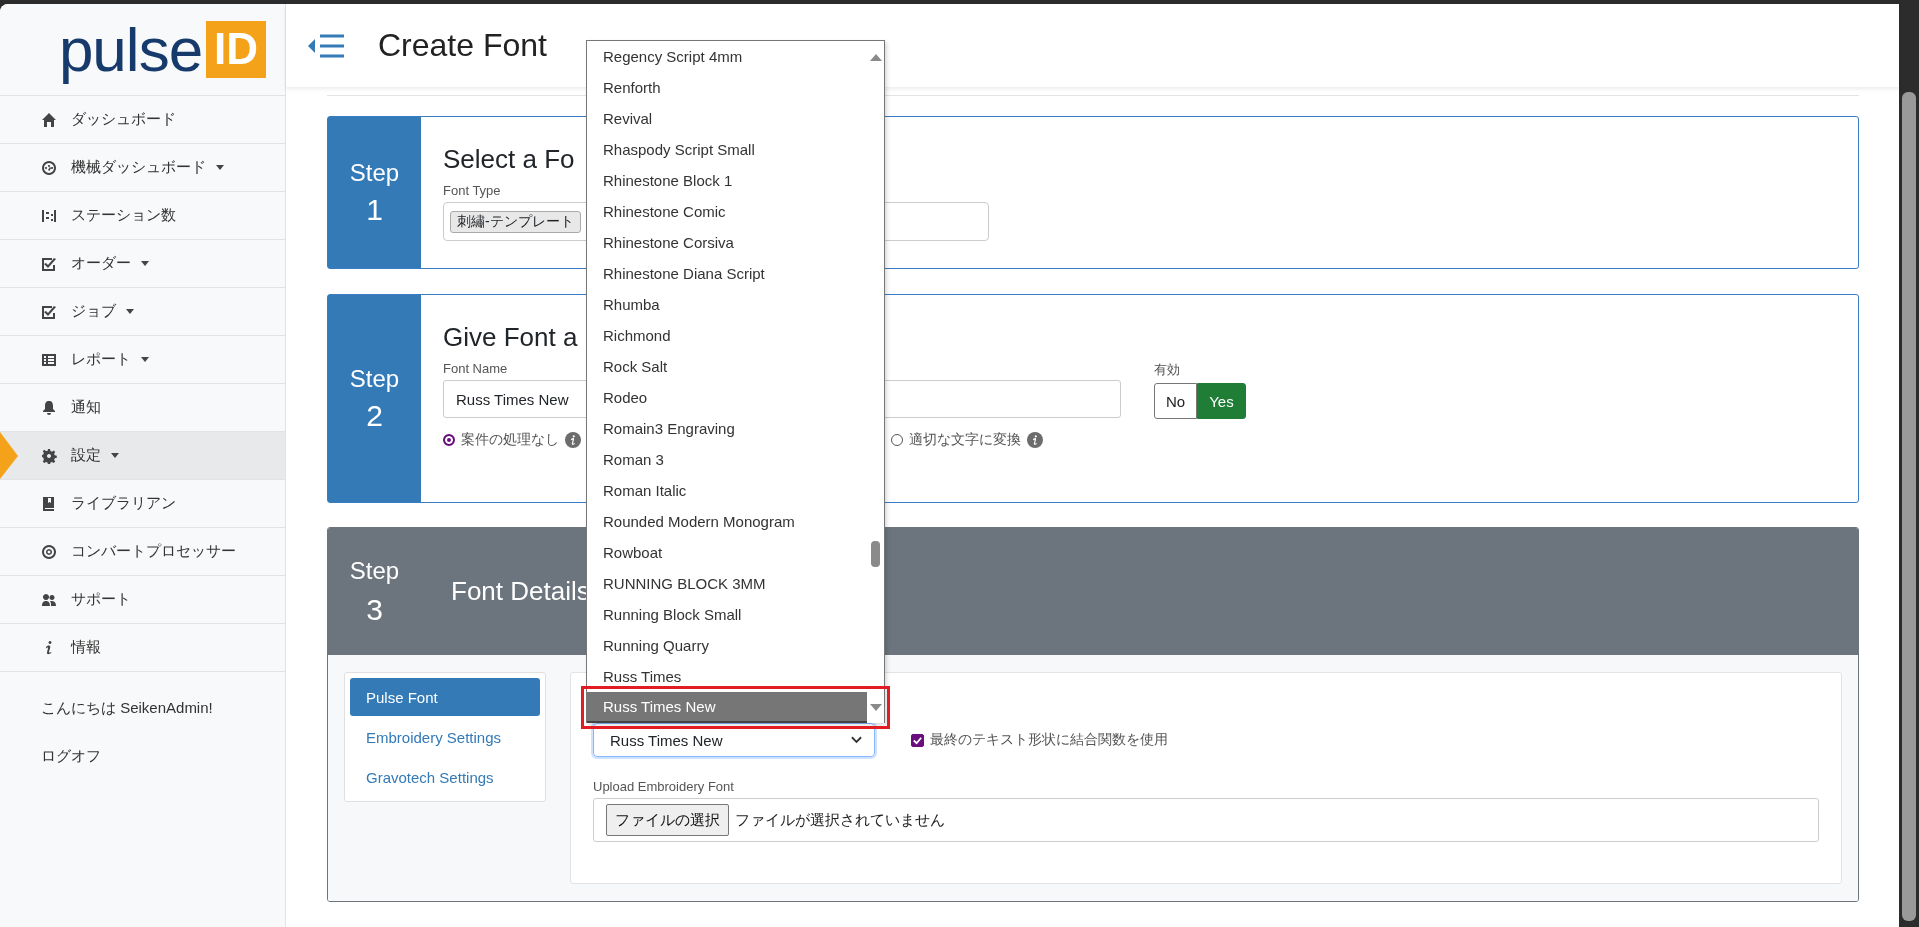 The height and width of the screenshot is (927, 1919). What do you see at coordinates (1167, 370) in the screenshot?
I see `field-label: 有効` at bounding box center [1167, 370].